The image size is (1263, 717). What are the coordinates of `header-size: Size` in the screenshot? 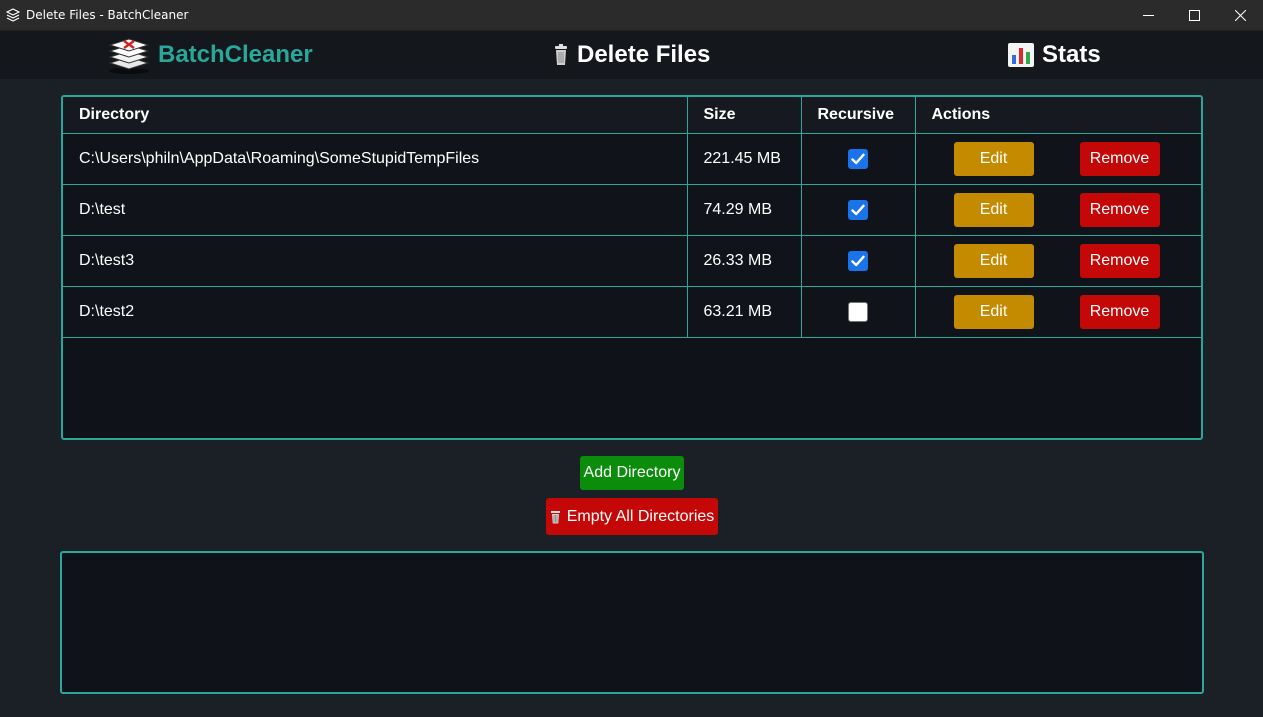 It's located at (744, 115).